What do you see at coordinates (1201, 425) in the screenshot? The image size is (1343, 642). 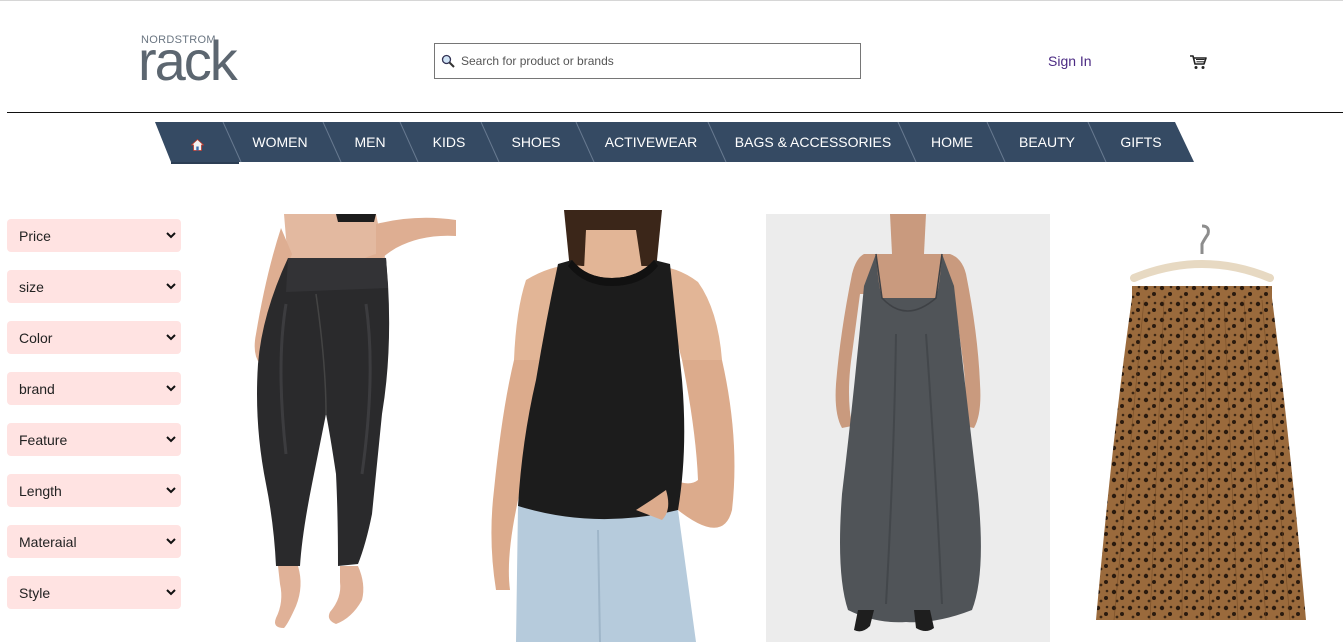 I see `product-image-leopard-skirt` at bounding box center [1201, 425].